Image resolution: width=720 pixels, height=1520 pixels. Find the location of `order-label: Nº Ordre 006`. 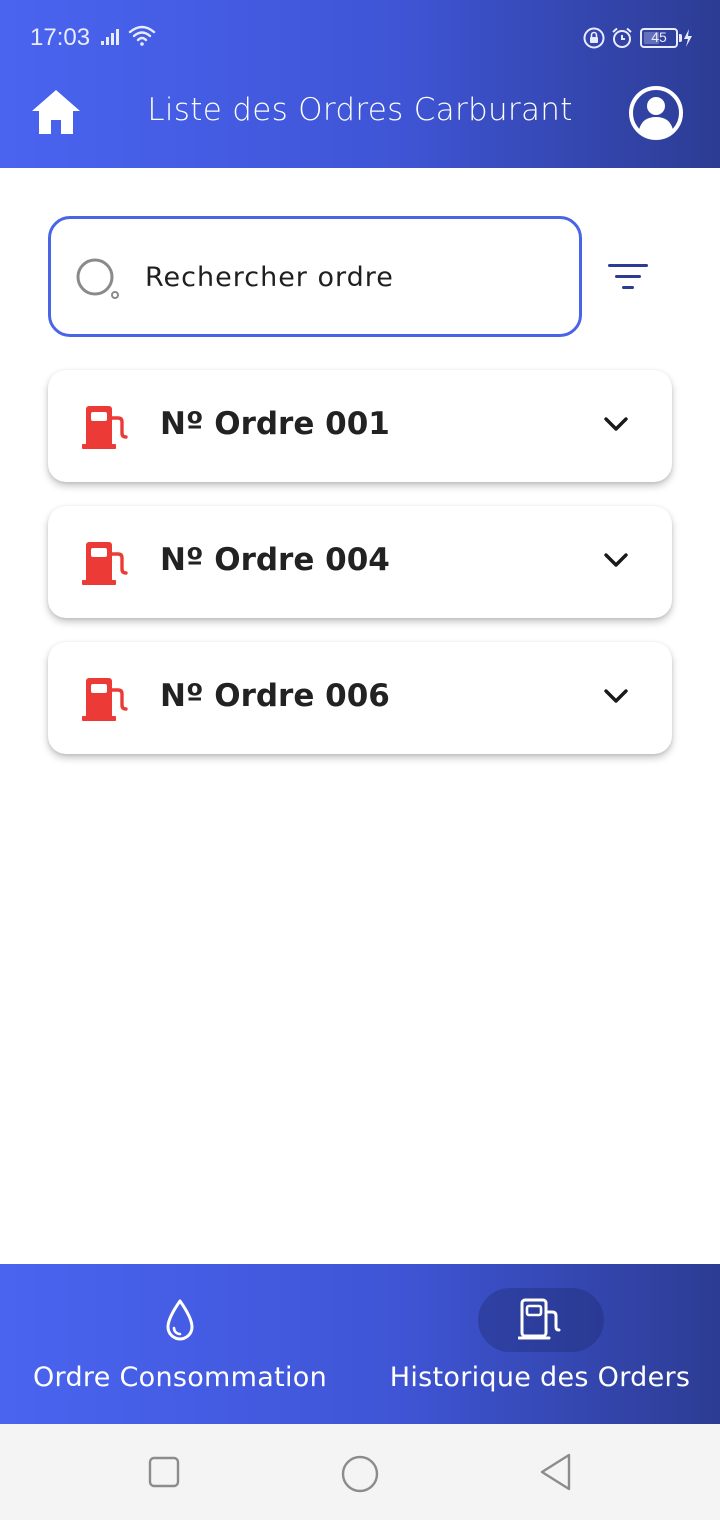

order-label: Nº Ordre 006 is located at coordinates (275, 696).